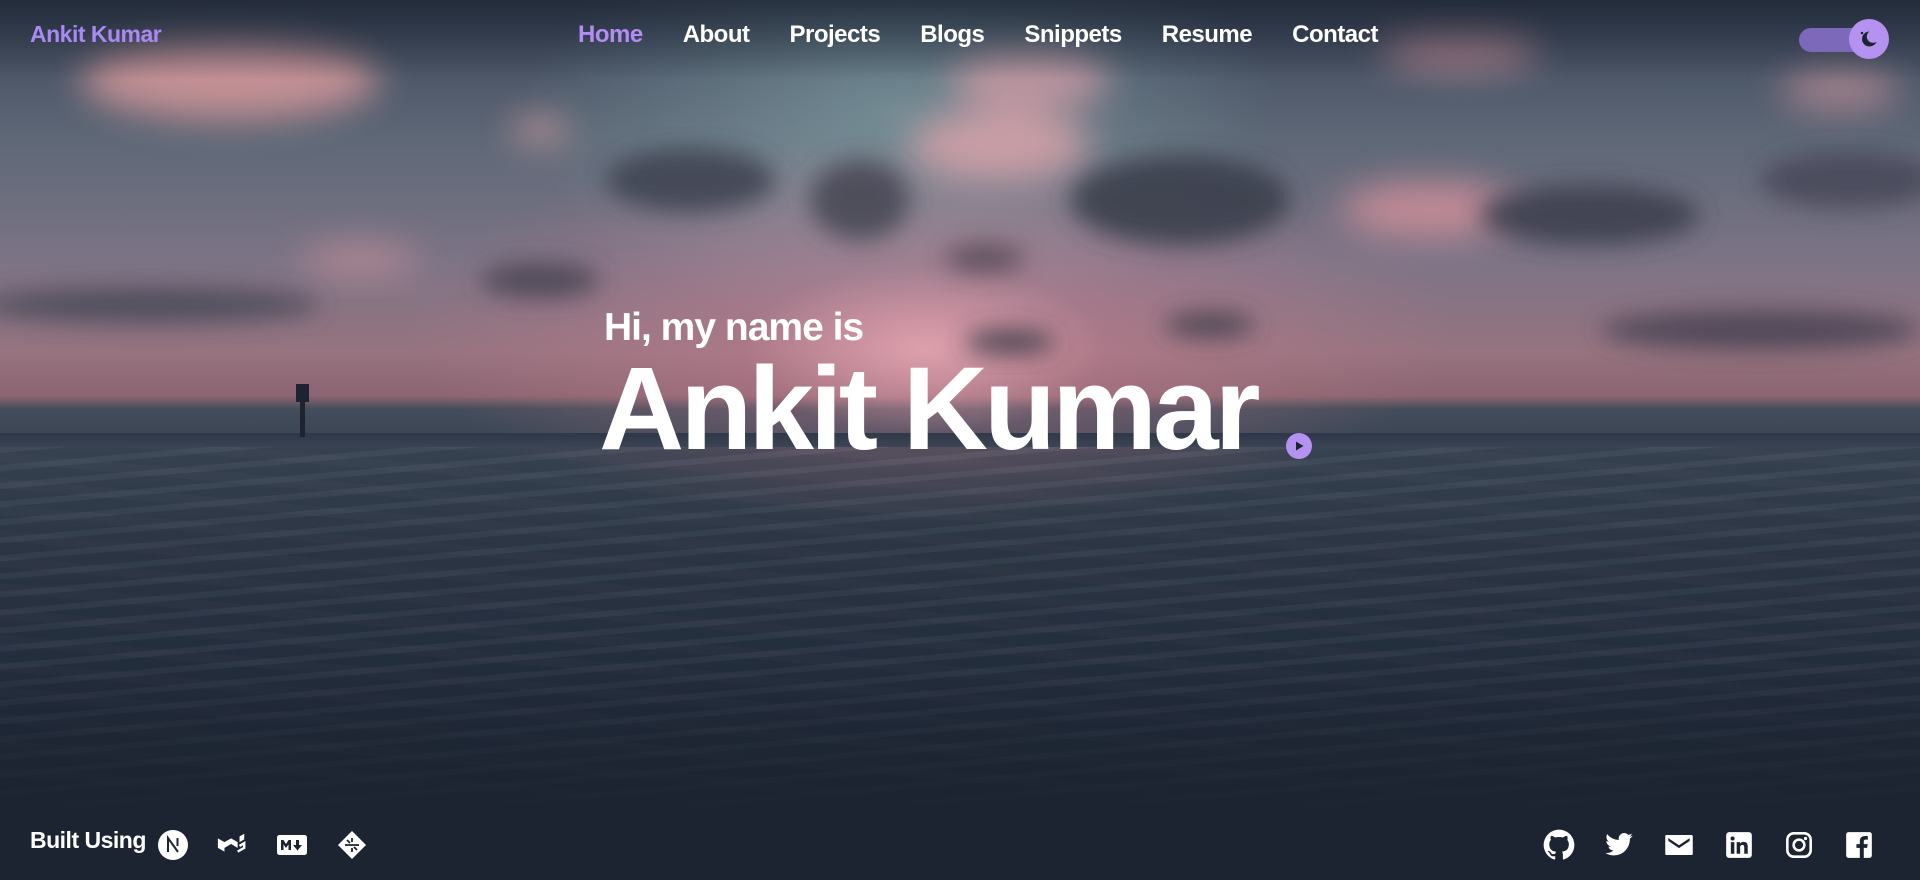 This screenshot has height=880, width=1920. I want to click on nav-snippets: Snippets, so click(1073, 35).